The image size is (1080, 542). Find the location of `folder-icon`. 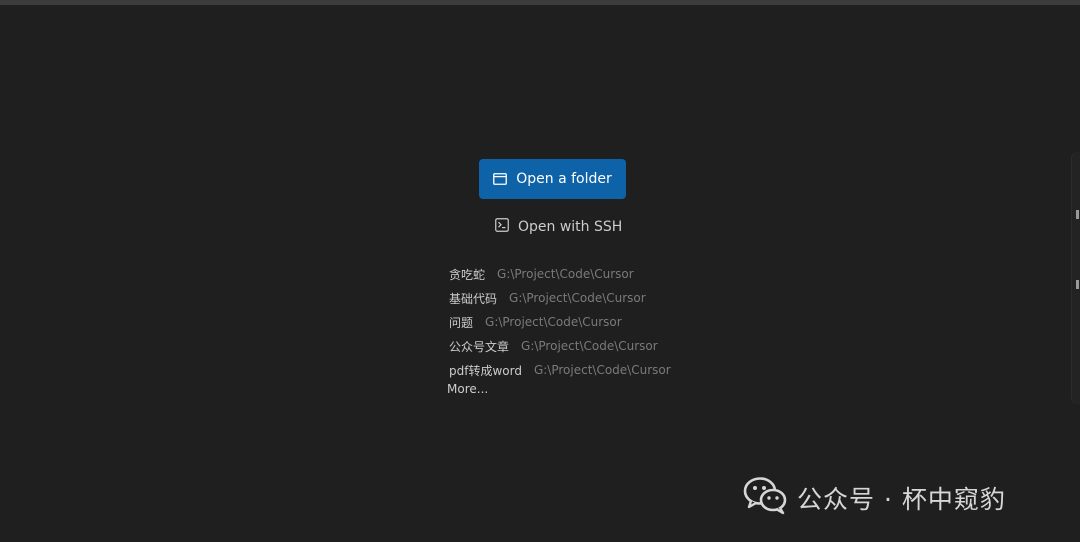

folder-icon is located at coordinates (500, 179).